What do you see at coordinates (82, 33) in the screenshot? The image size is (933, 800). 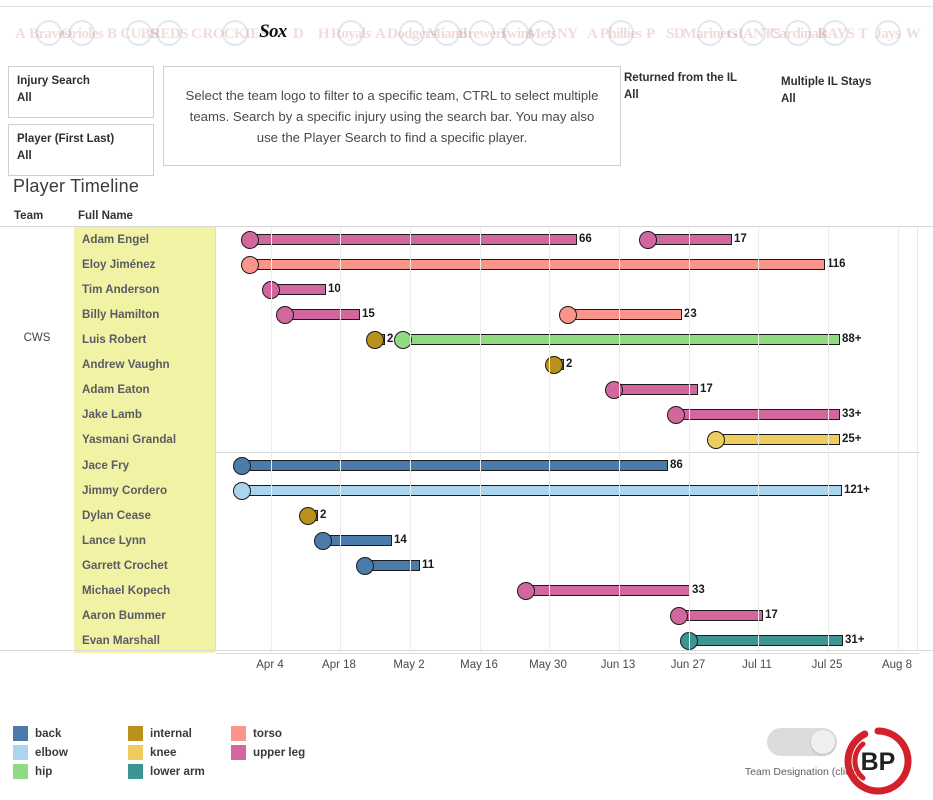 I see `team-logo-bal: Orioles` at bounding box center [82, 33].